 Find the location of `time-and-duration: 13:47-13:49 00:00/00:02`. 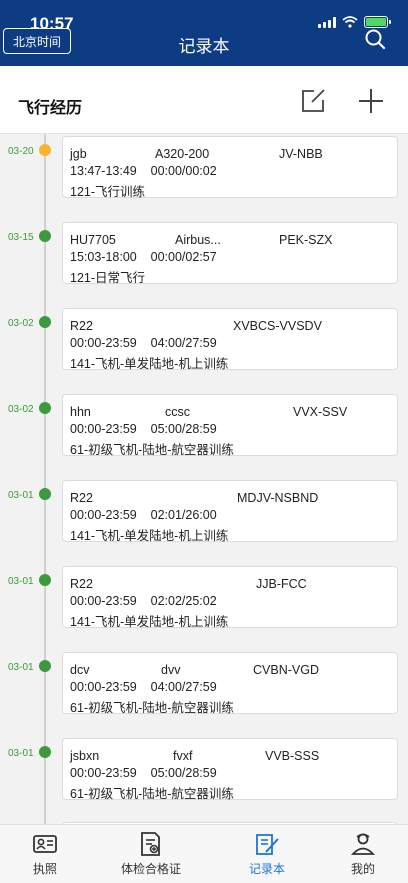

time-and-duration: 13:47-13:49 00:00/00:02 is located at coordinates (143, 171).